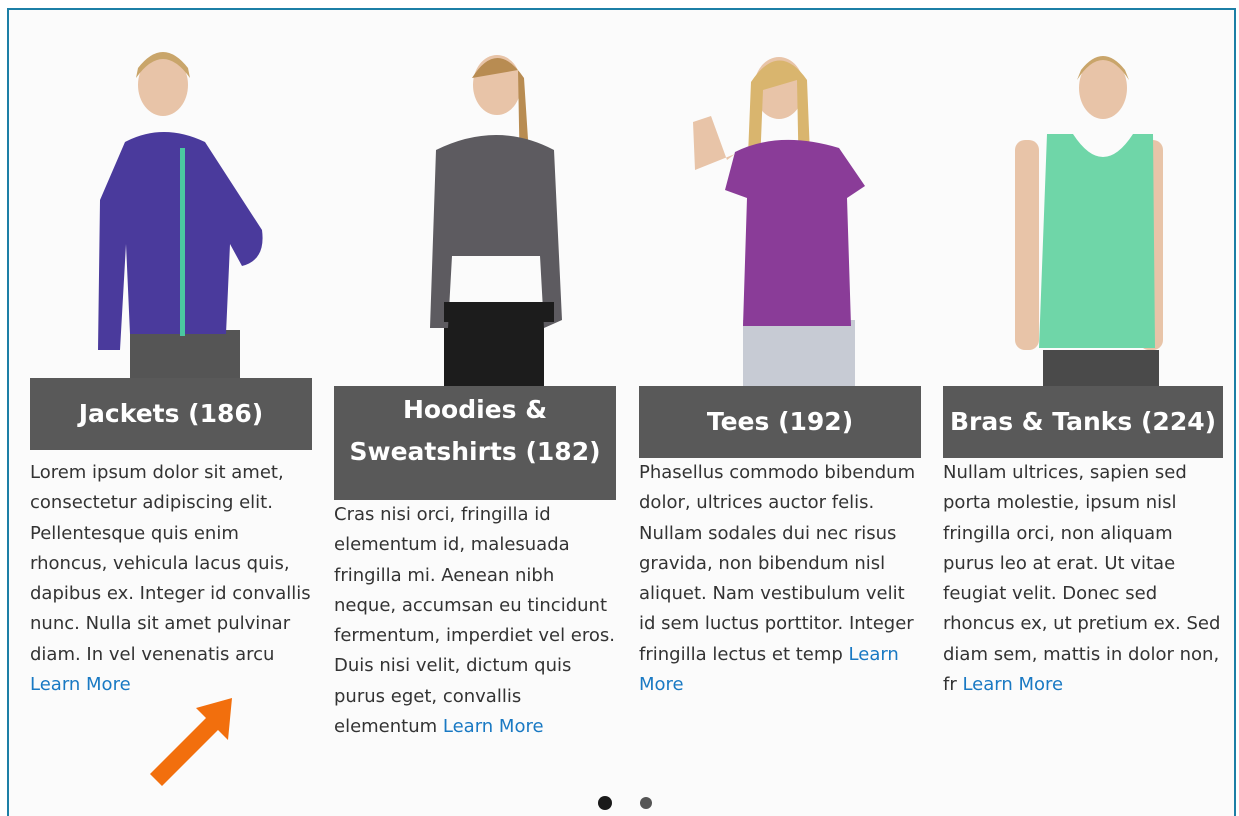 The image size is (1239, 816). Describe the element at coordinates (1012, 684) in the screenshot. I see `learn-more-link-bras-tanks: Learn More` at that location.